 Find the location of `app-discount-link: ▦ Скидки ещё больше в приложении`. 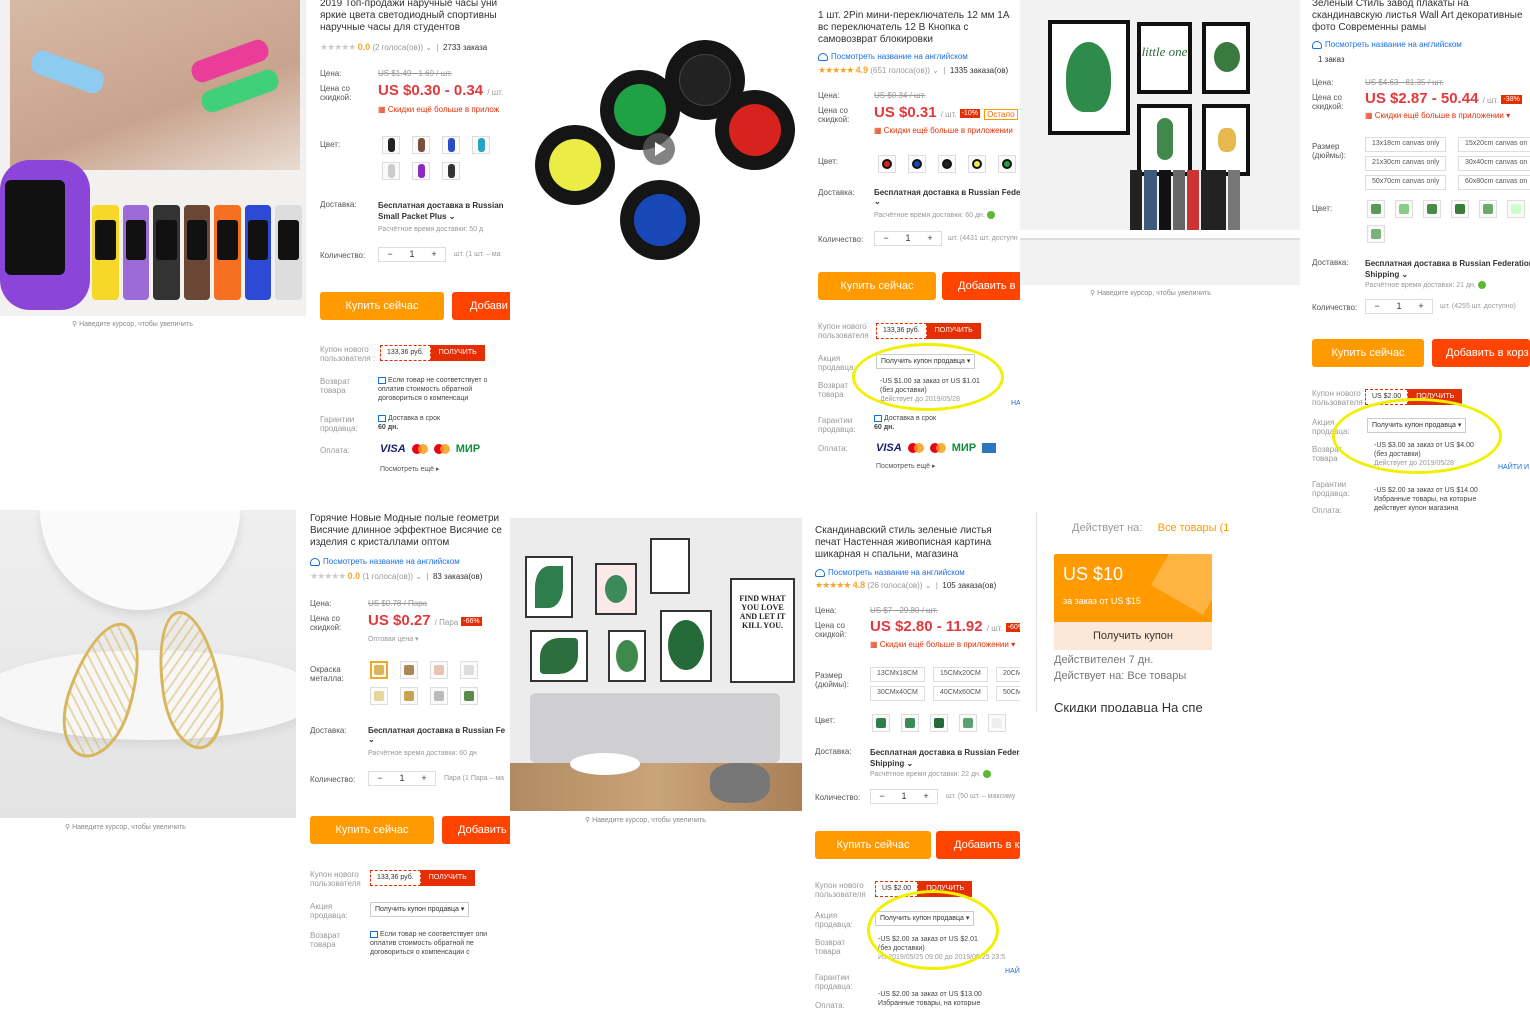

app-discount-link: ▦ Скидки ещё больше в приложении is located at coordinates (943, 130).